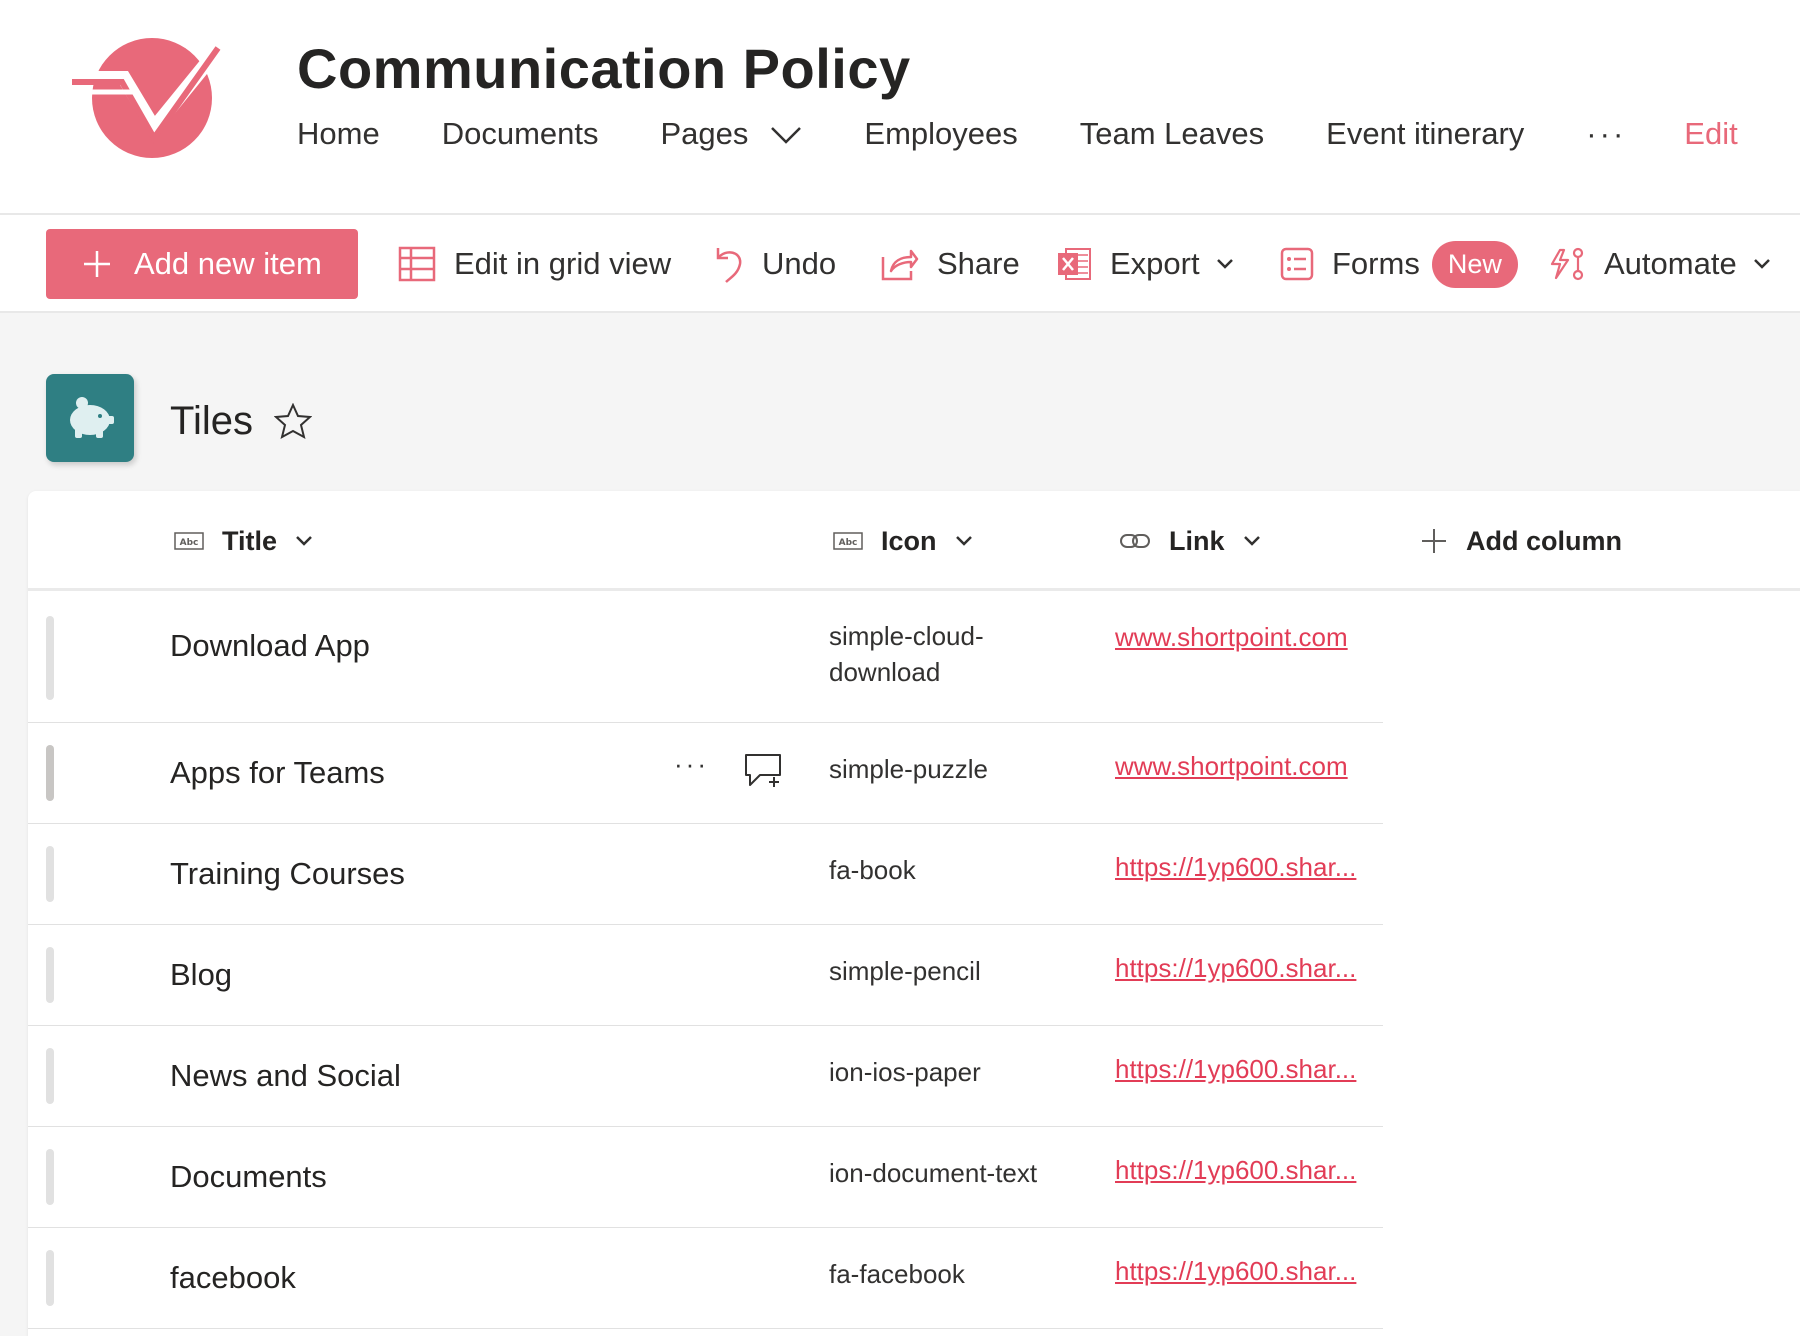 Image resolution: width=1800 pixels, height=1336 pixels. I want to click on nav-more-button: ···, so click(1606, 134).